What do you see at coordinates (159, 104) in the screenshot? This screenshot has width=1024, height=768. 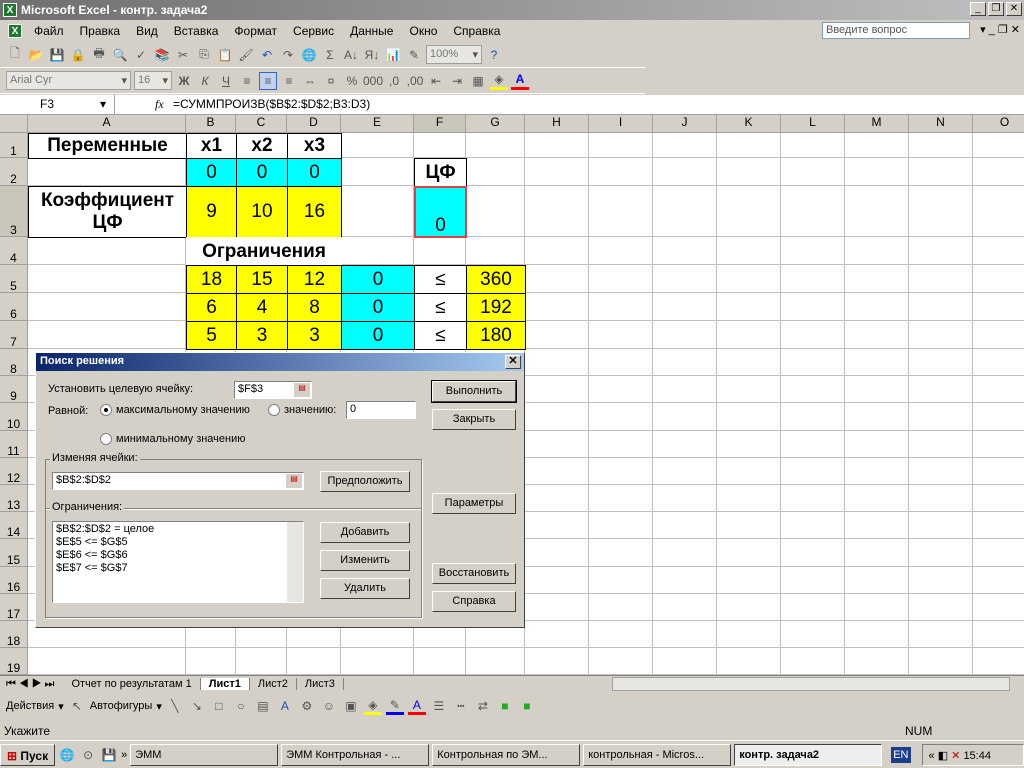 I see `fx-icon: fx` at bounding box center [159, 104].